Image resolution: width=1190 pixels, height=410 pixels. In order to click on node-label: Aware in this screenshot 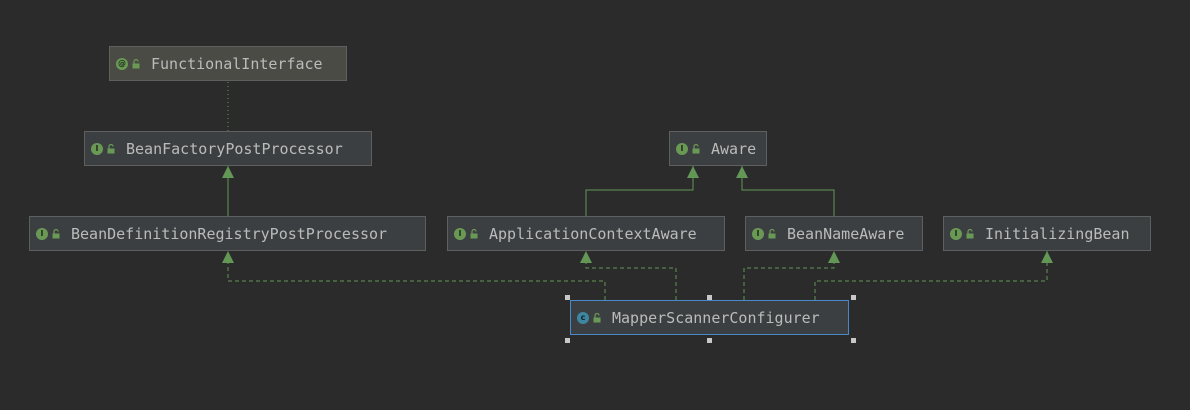, I will do `click(734, 148)`.